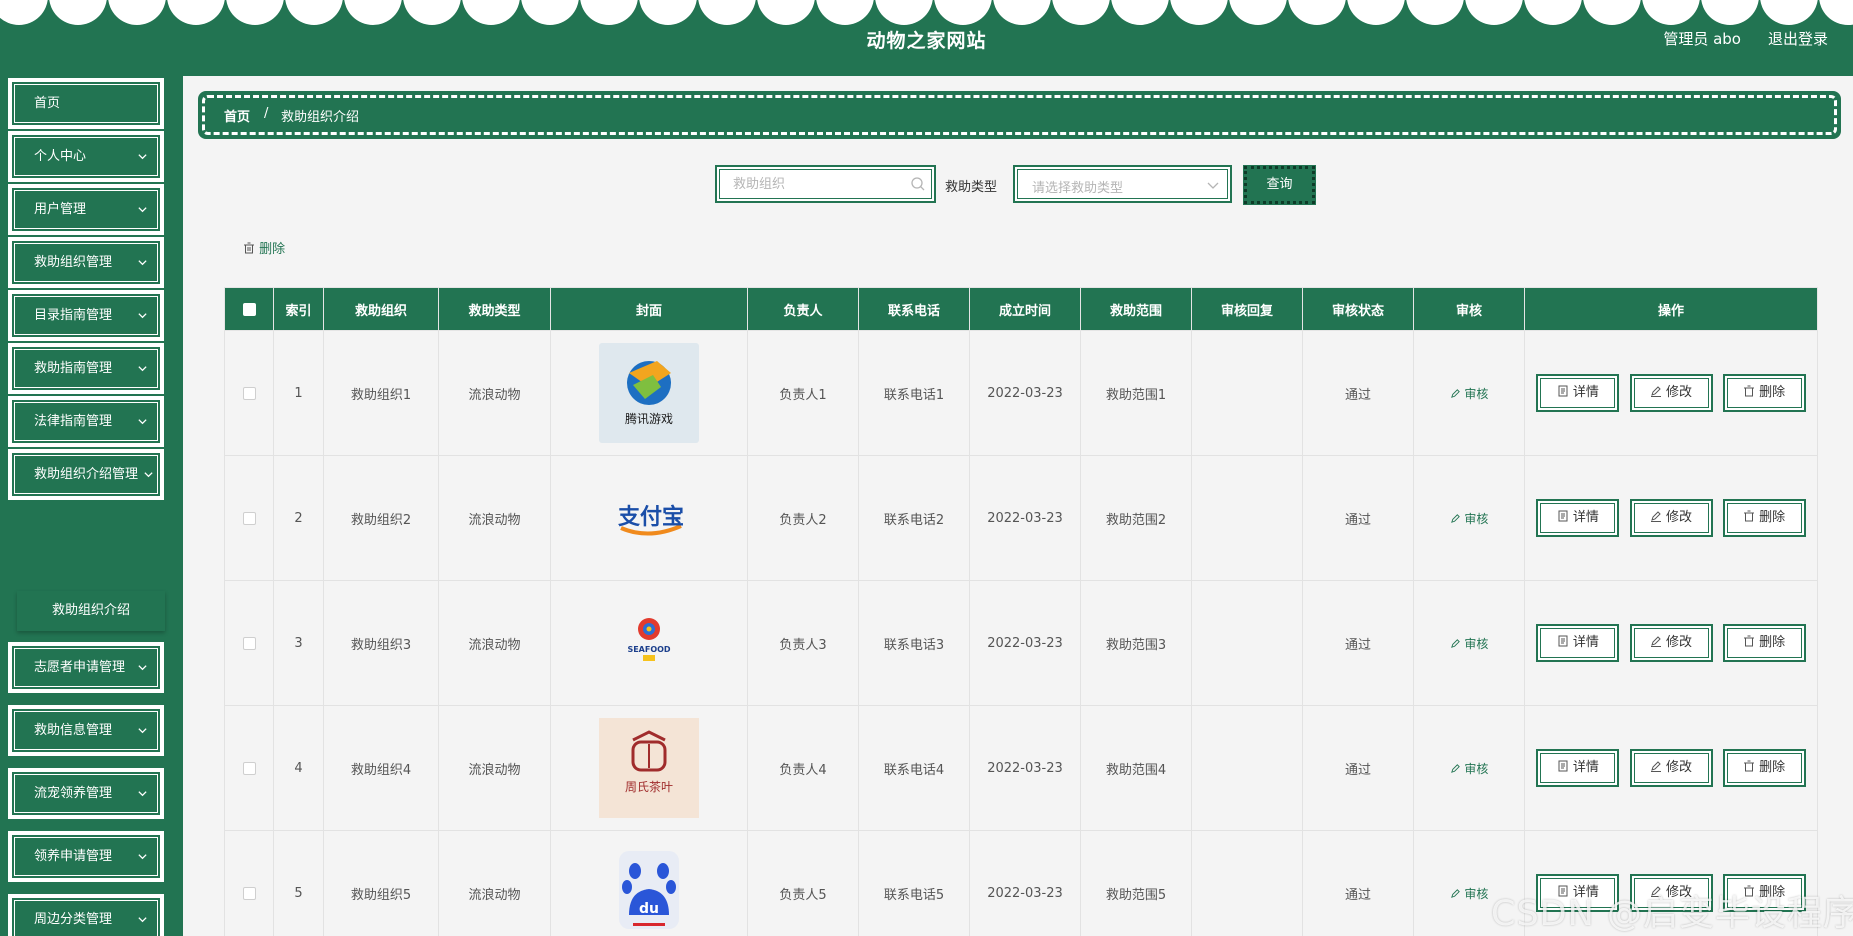 Image resolution: width=1853 pixels, height=936 pixels. Describe the element at coordinates (91, 611) in the screenshot. I see `submenu-item-rescue-org-intro: 救助组织介绍` at that location.